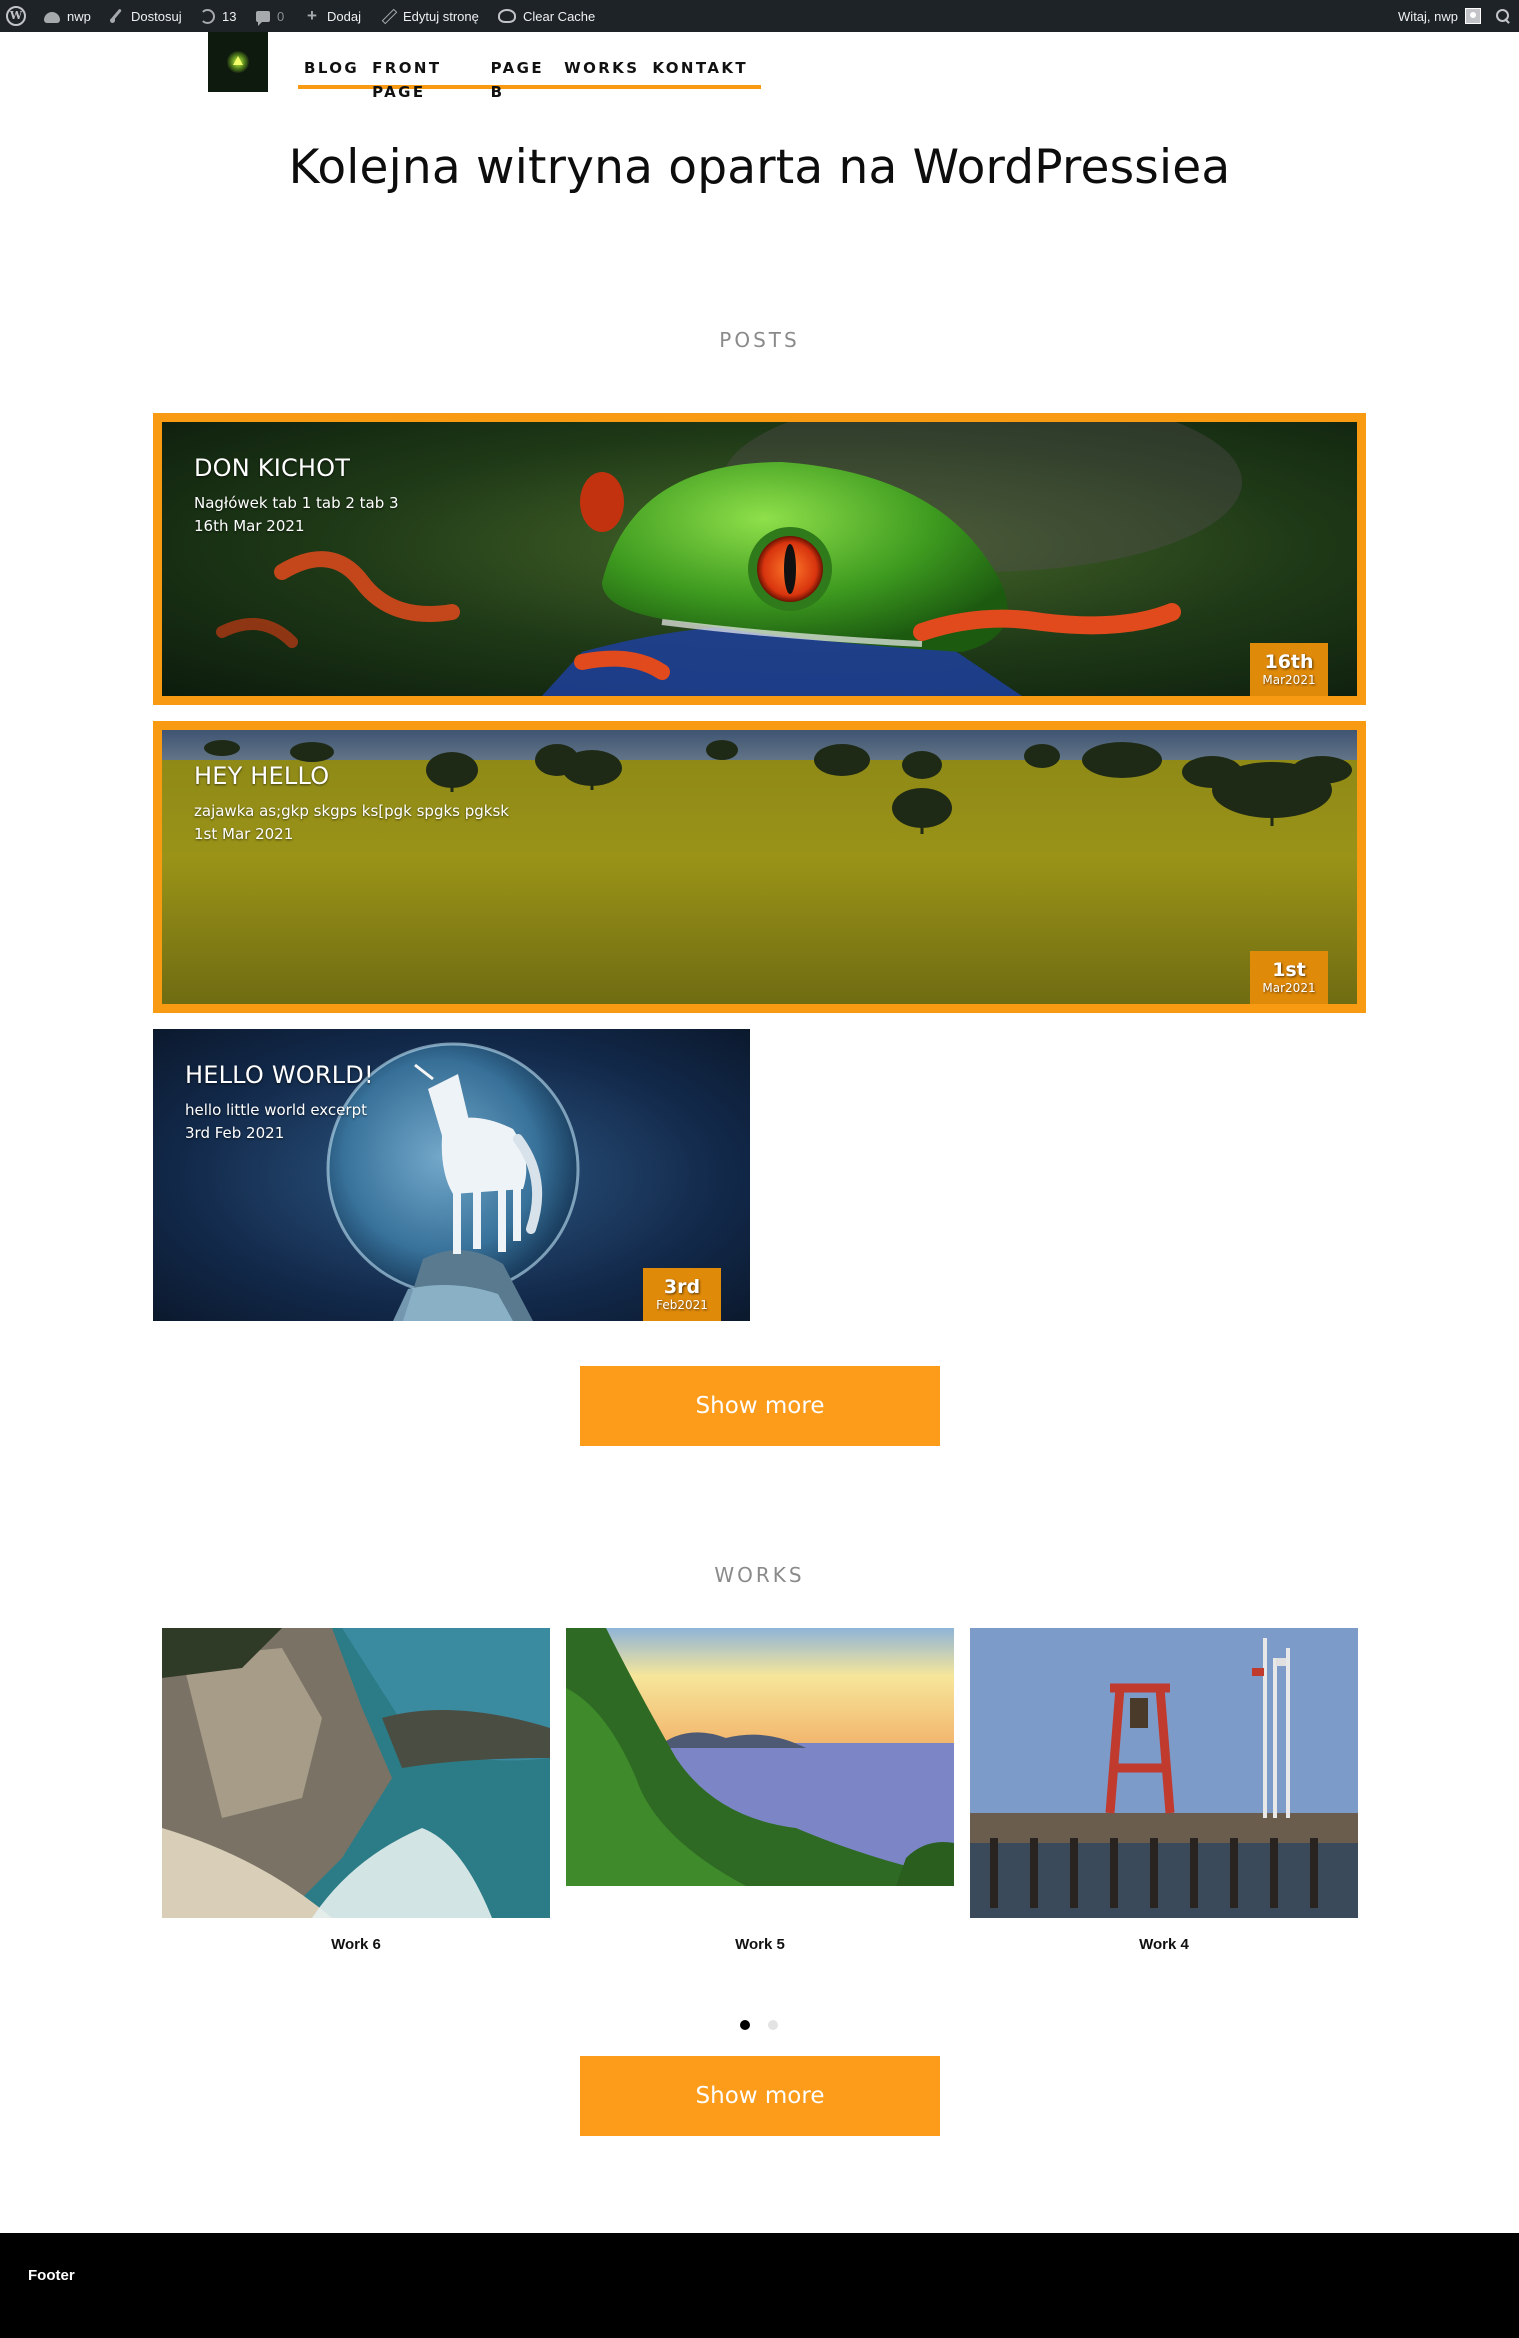 Image resolution: width=1519 pixels, height=2338 pixels. I want to click on work-card: Work 4, so click(1164, 1790).